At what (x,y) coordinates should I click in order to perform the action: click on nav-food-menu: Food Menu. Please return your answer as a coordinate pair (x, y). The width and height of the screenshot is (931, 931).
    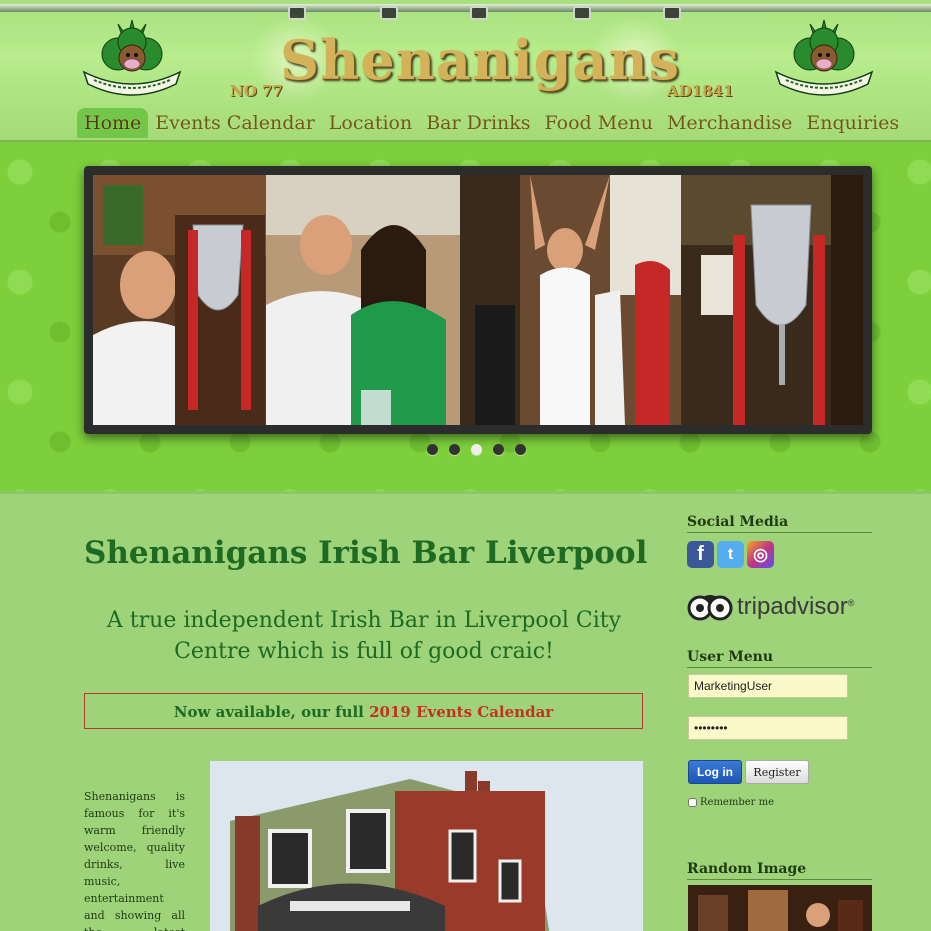
    Looking at the image, I should click on (599, 123).